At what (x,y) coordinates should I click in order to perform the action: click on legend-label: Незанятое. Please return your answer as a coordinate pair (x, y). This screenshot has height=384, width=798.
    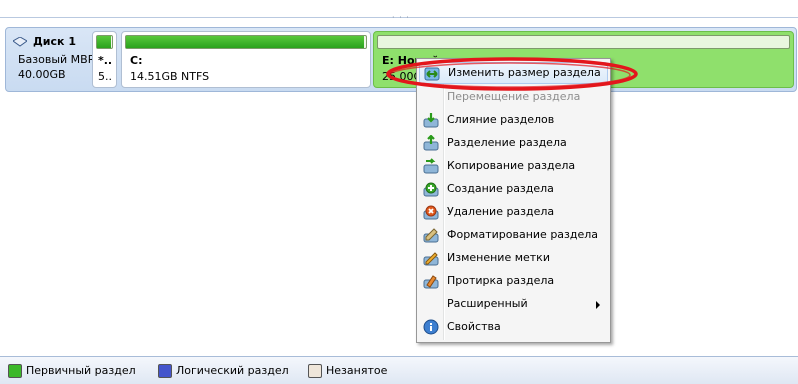
    Looking at the image, I should click on (357, 370).